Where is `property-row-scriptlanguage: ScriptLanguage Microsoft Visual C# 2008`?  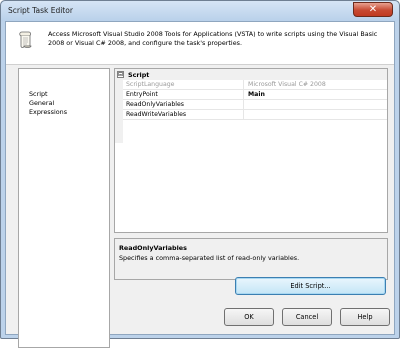
property-row-scriptlanguage: ScriptLanguage Microsoft Visual C# 2008 is located at coordinates (255, 85).